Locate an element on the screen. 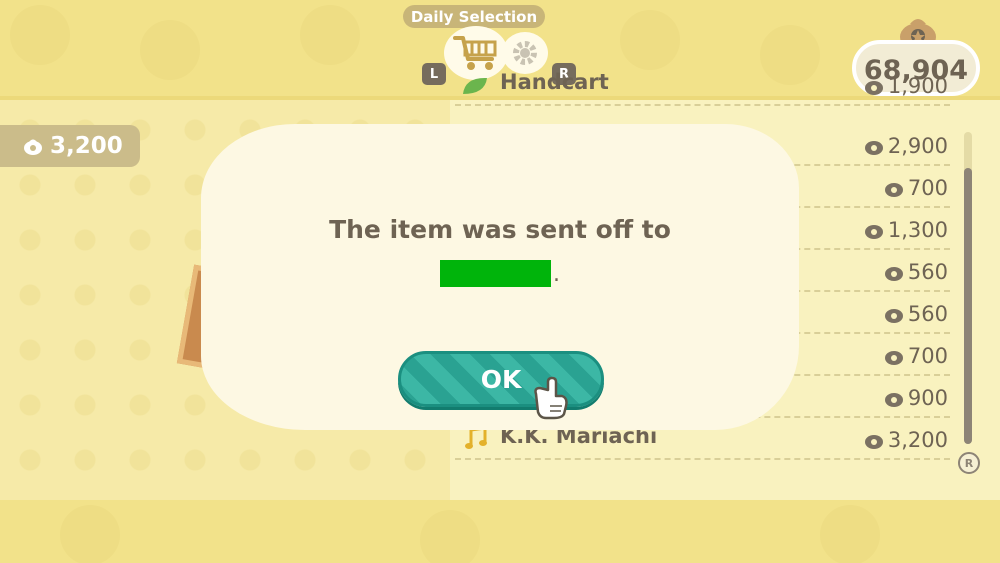 The height and width of the screenshot is (563, 1000). redacted-recipient is located at coordinates (495, 273).